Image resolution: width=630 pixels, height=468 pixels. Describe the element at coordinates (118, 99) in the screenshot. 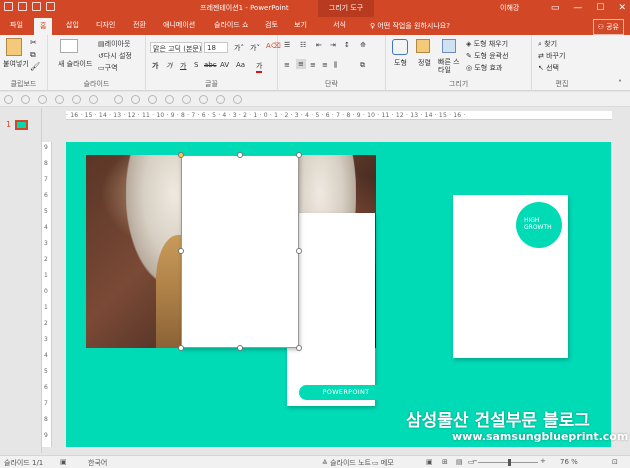

I see `tool-7-icon` at that location.